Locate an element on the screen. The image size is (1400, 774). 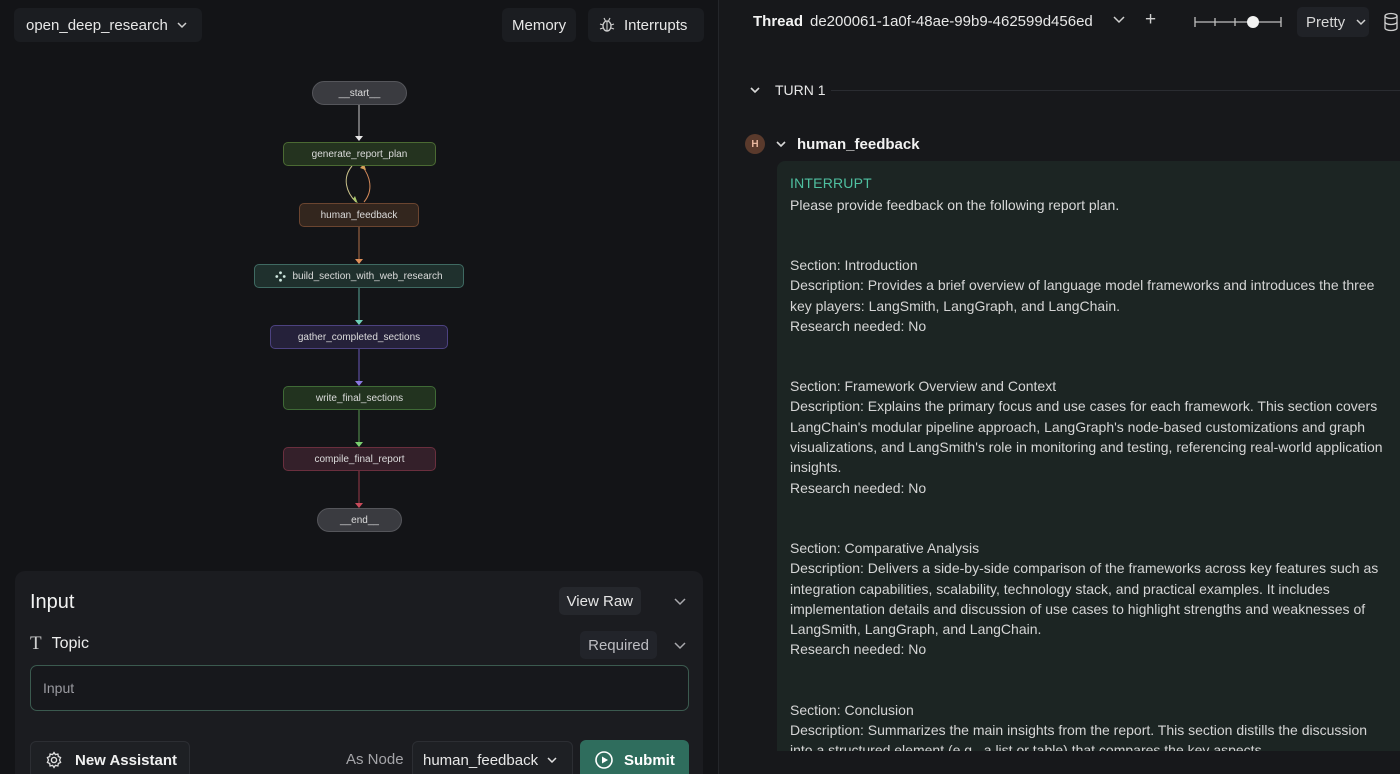
view-mode-label: Pretty is located at coordinates (1326, 22).